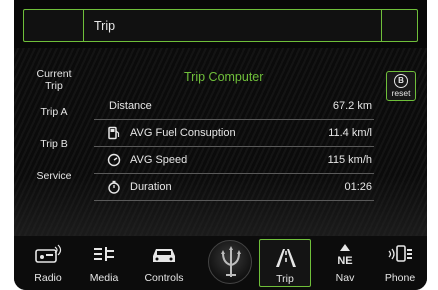  Describe the element at coordinates (349, 160) in the screenshot. I see `row-value: 115 km/h` at that location.